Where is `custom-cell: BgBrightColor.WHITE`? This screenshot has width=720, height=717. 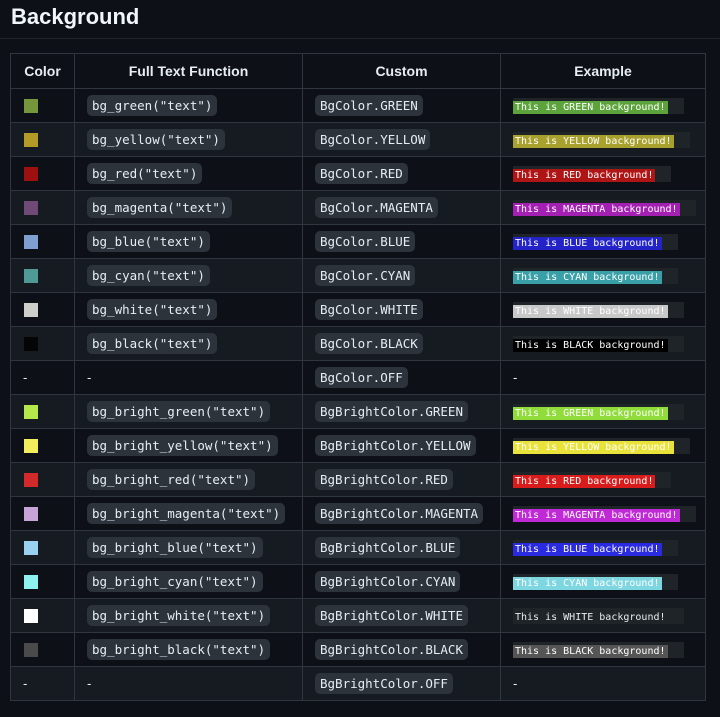
custom-cell: BgBrightColor.WHITE is located at coordinates (401, 615).